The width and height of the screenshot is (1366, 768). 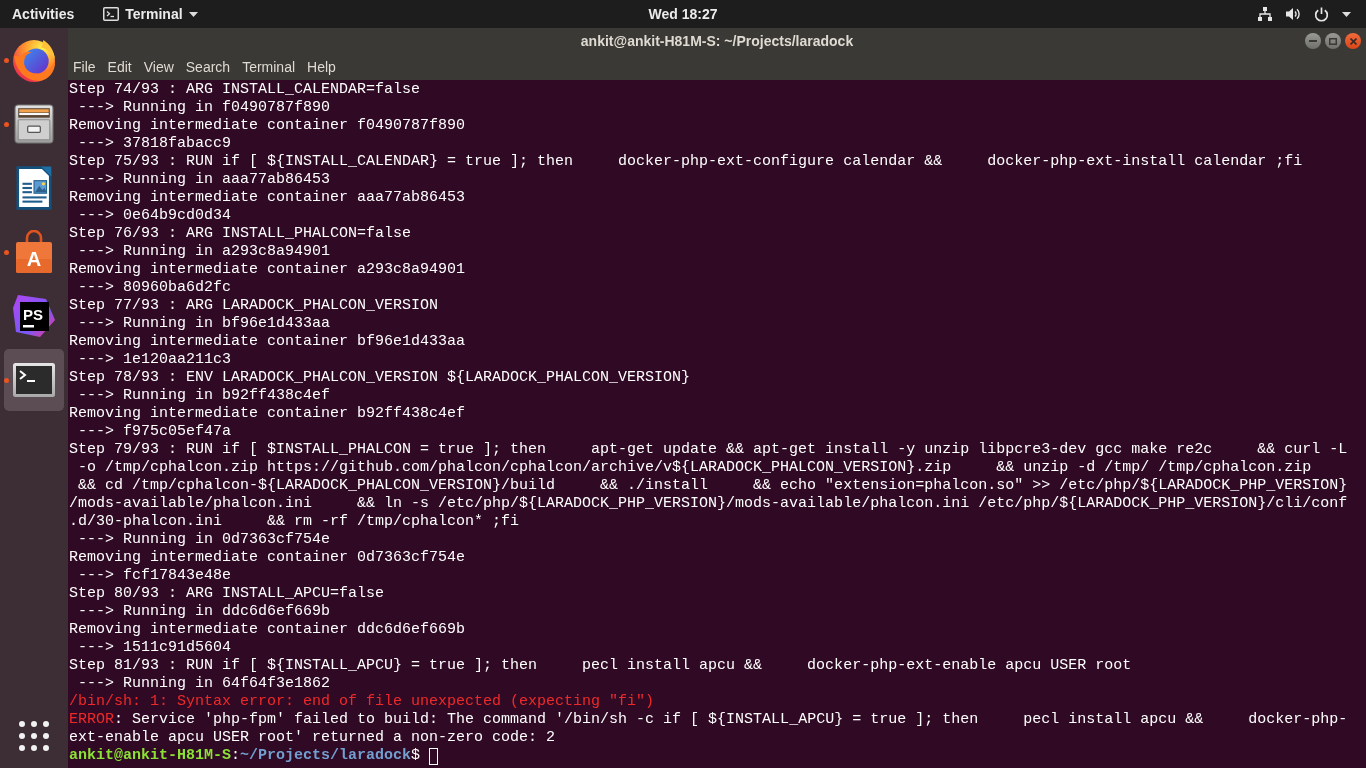 I want to click on maximize-icon, so click(x=1333, y=41).